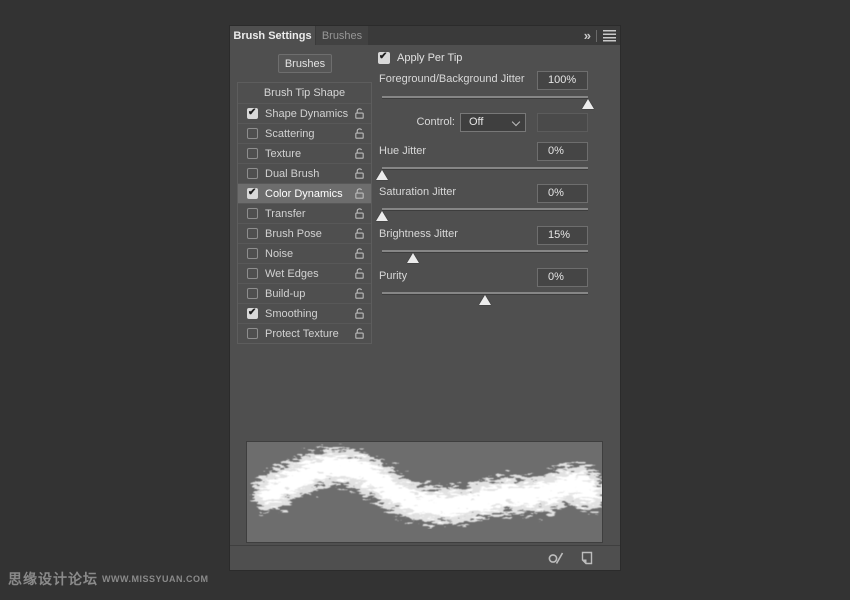 This screenshot has width=850, height=600. Describe the element at coordinates (291, 313) in the screenshot. I see `sidebar-item-label: Smoothing` at that location.